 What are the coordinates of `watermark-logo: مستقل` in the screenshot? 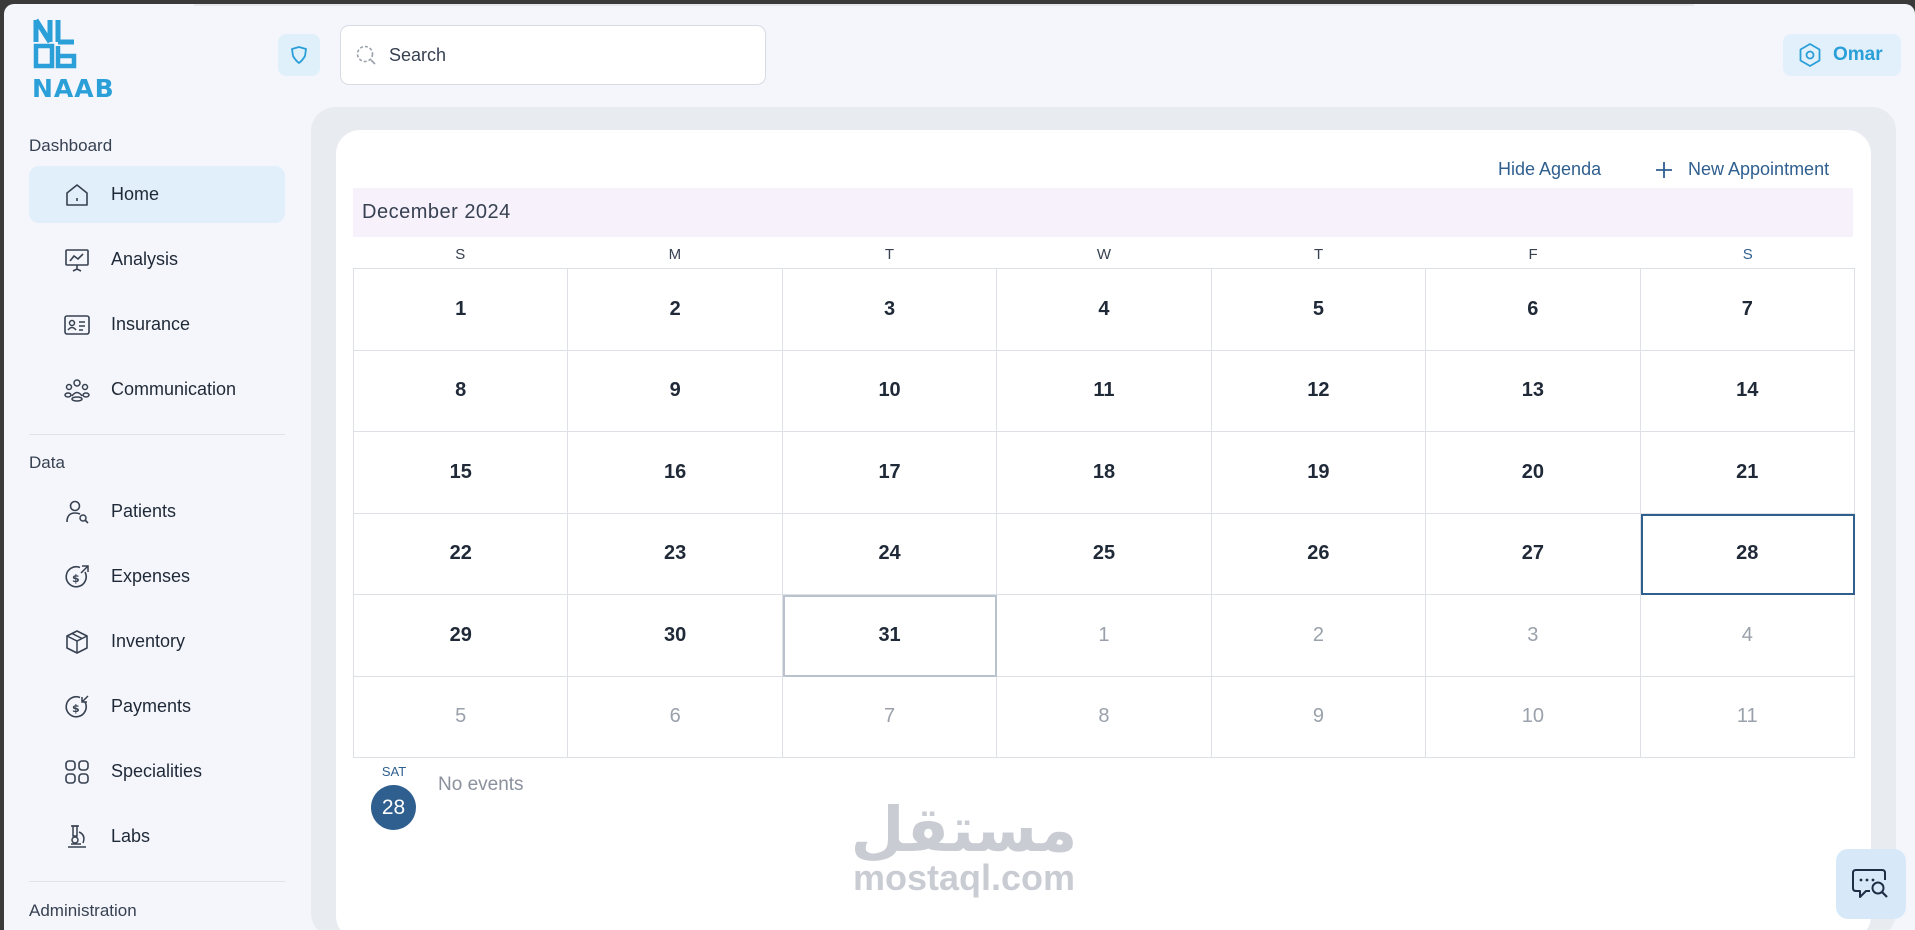 It's located at (964, 829).